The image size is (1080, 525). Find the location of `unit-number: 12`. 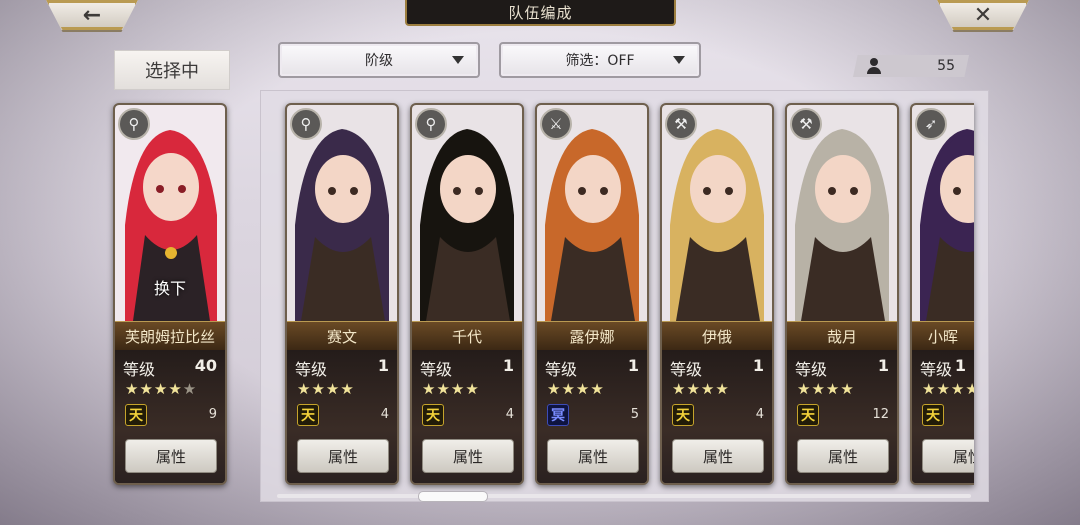

unit-number: 12 is located at coordinates (880, 414).